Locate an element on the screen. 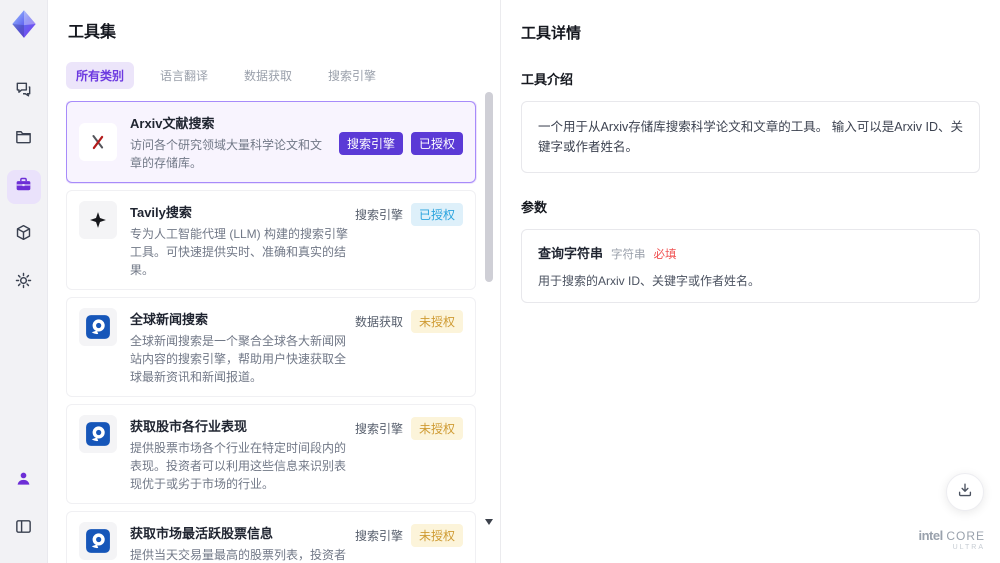 This screenshot has height=563, width=1000. param-name: 查询字符串 is located at coordinates (571, 253).